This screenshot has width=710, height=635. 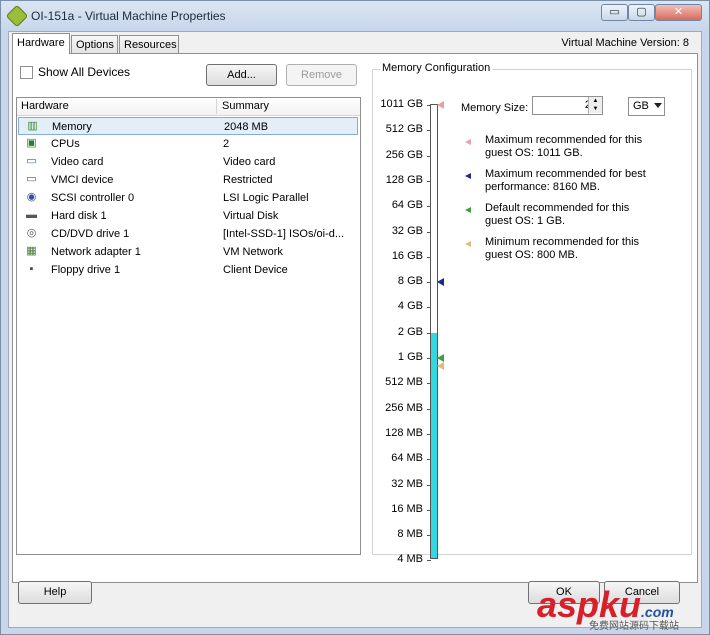 I want to click on memory-scale-label: 1 GB, so click(x=410, y=357).